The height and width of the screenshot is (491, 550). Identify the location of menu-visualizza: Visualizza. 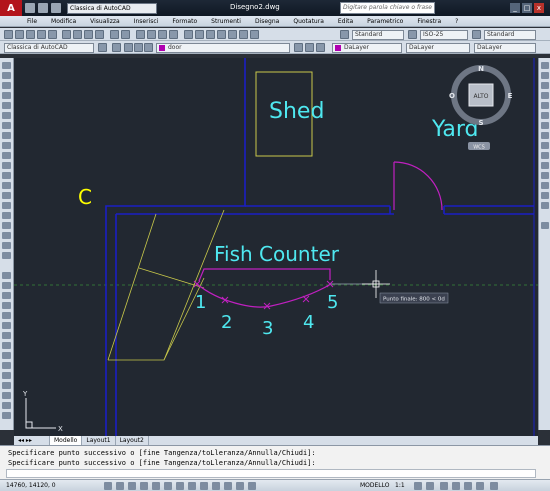
(105, 21).